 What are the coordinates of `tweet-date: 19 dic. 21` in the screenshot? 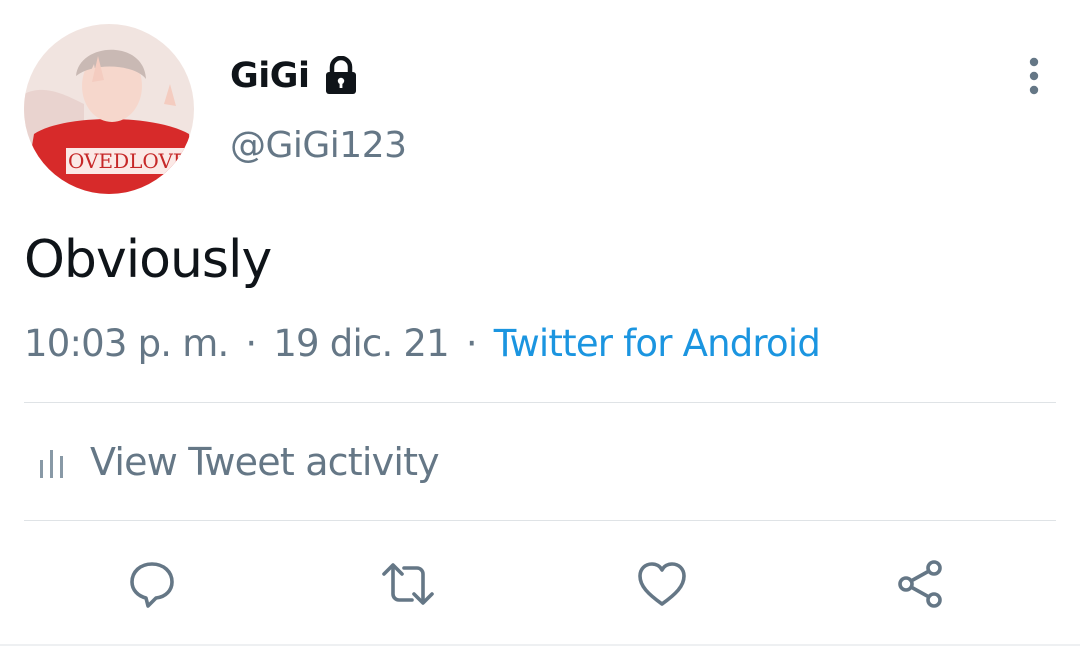 It's located at (361, 343).